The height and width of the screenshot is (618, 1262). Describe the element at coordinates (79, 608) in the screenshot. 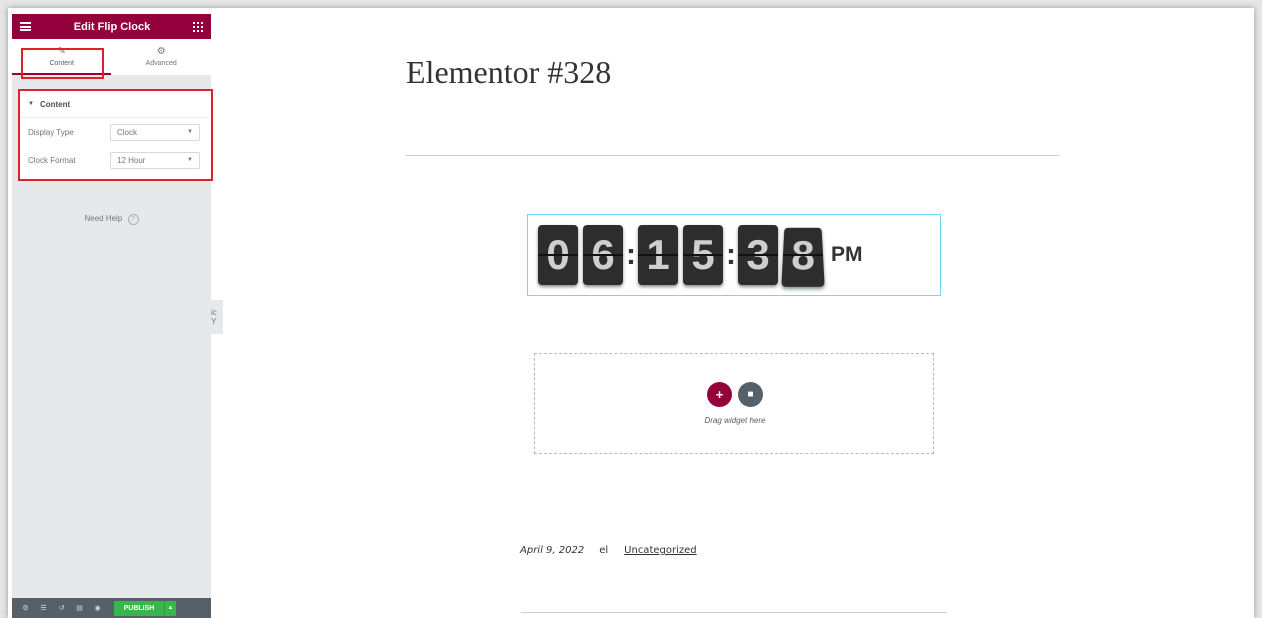

I see `responsive-mode-icon: ▤` at that location.